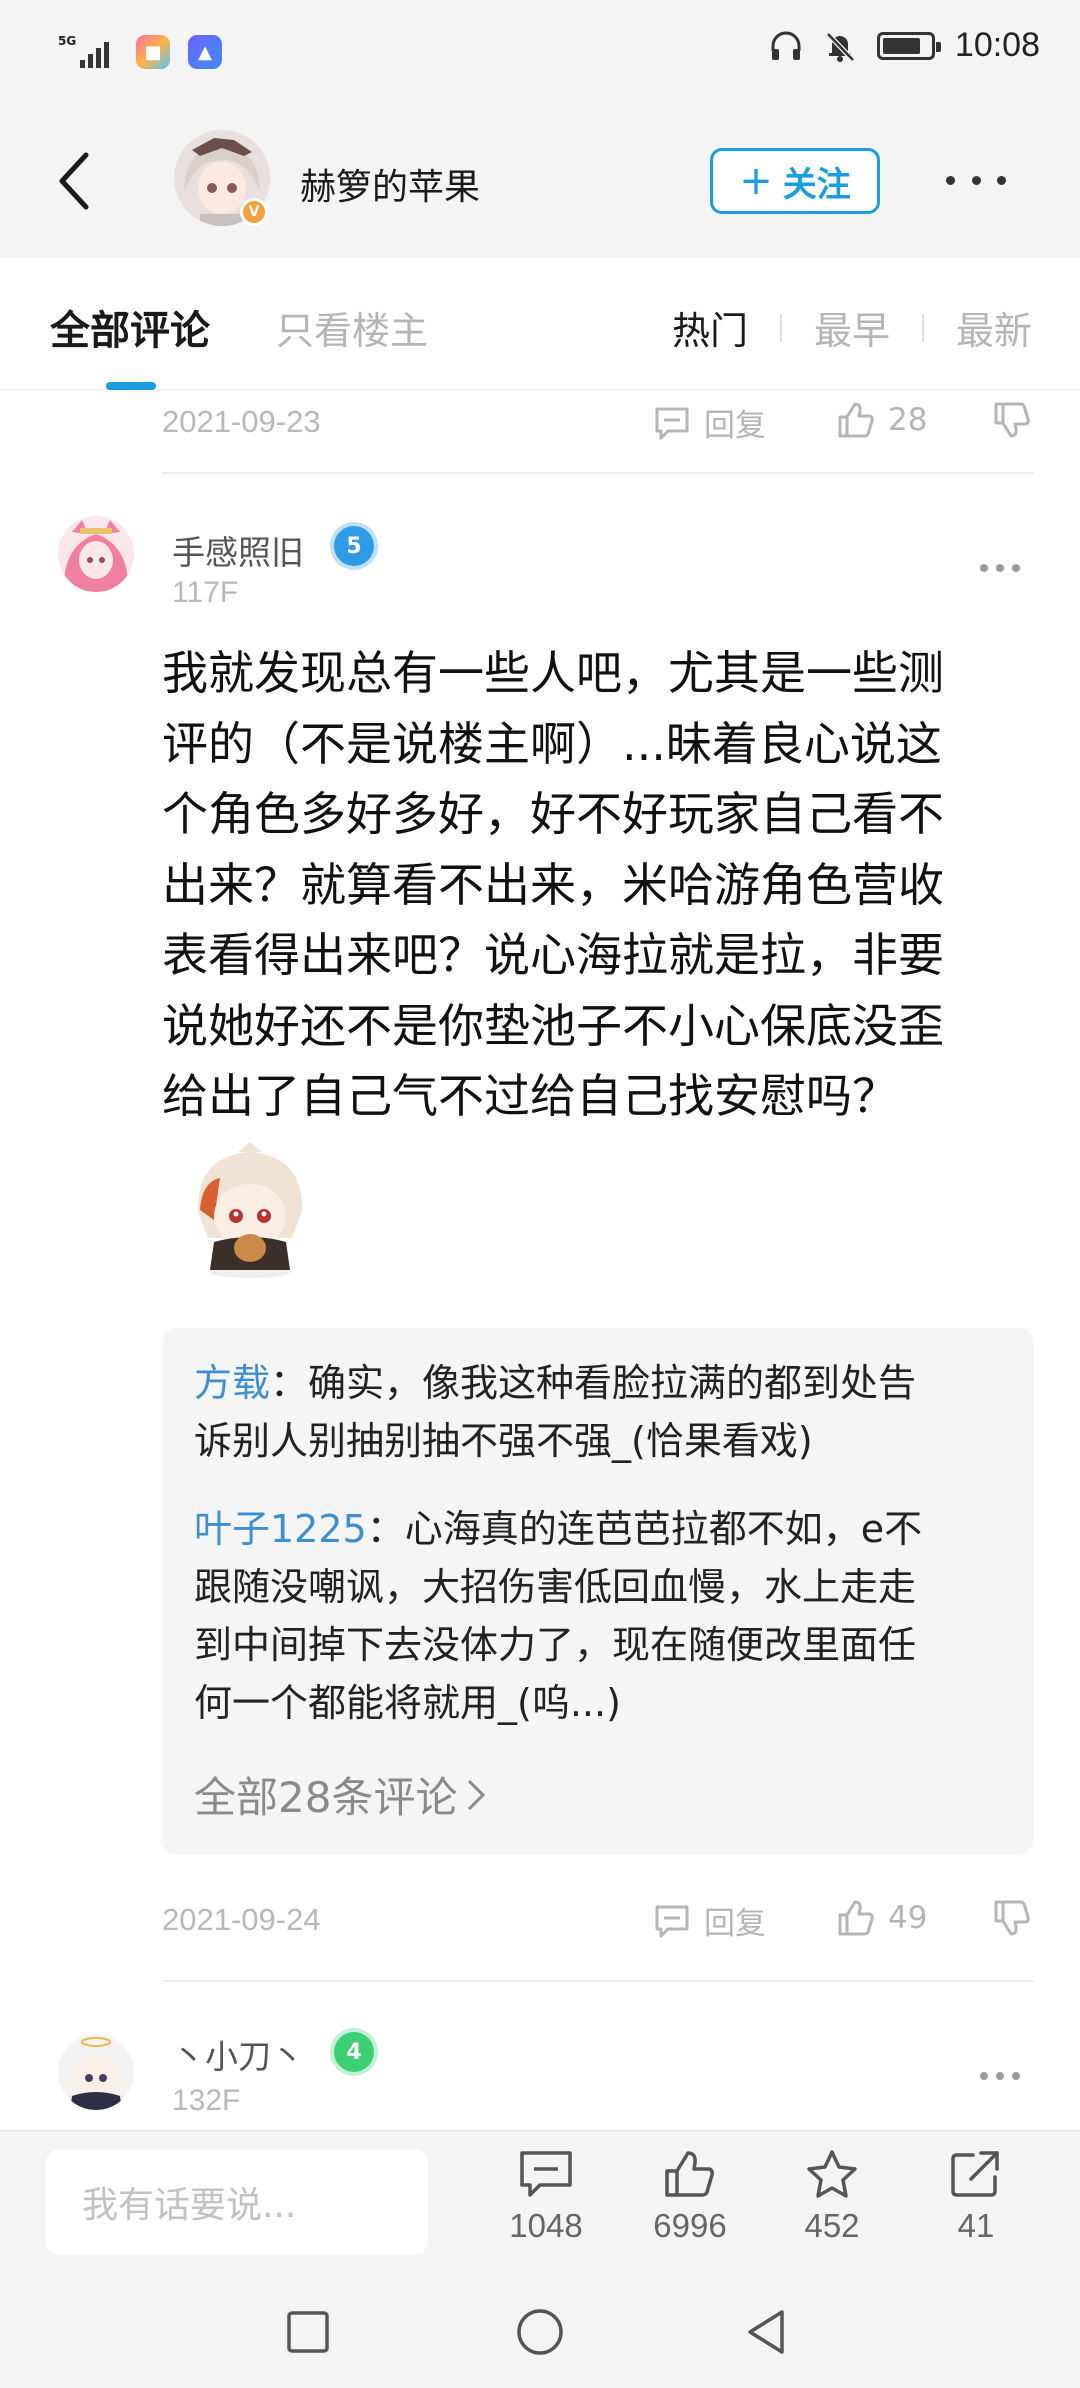 The width and height of the screenshot is (1080, 2388). I want to click on sticker-image, so click(250, 1212).